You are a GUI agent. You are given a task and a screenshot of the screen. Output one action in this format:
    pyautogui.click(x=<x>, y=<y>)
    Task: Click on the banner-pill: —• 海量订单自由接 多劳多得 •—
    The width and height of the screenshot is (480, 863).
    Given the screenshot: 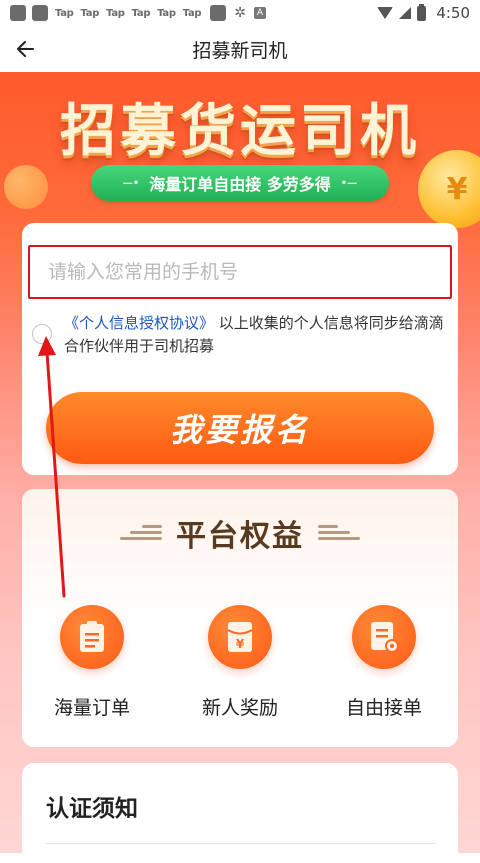 What is the action you would take?
    pyautogui.click(x=240, y=183)
    